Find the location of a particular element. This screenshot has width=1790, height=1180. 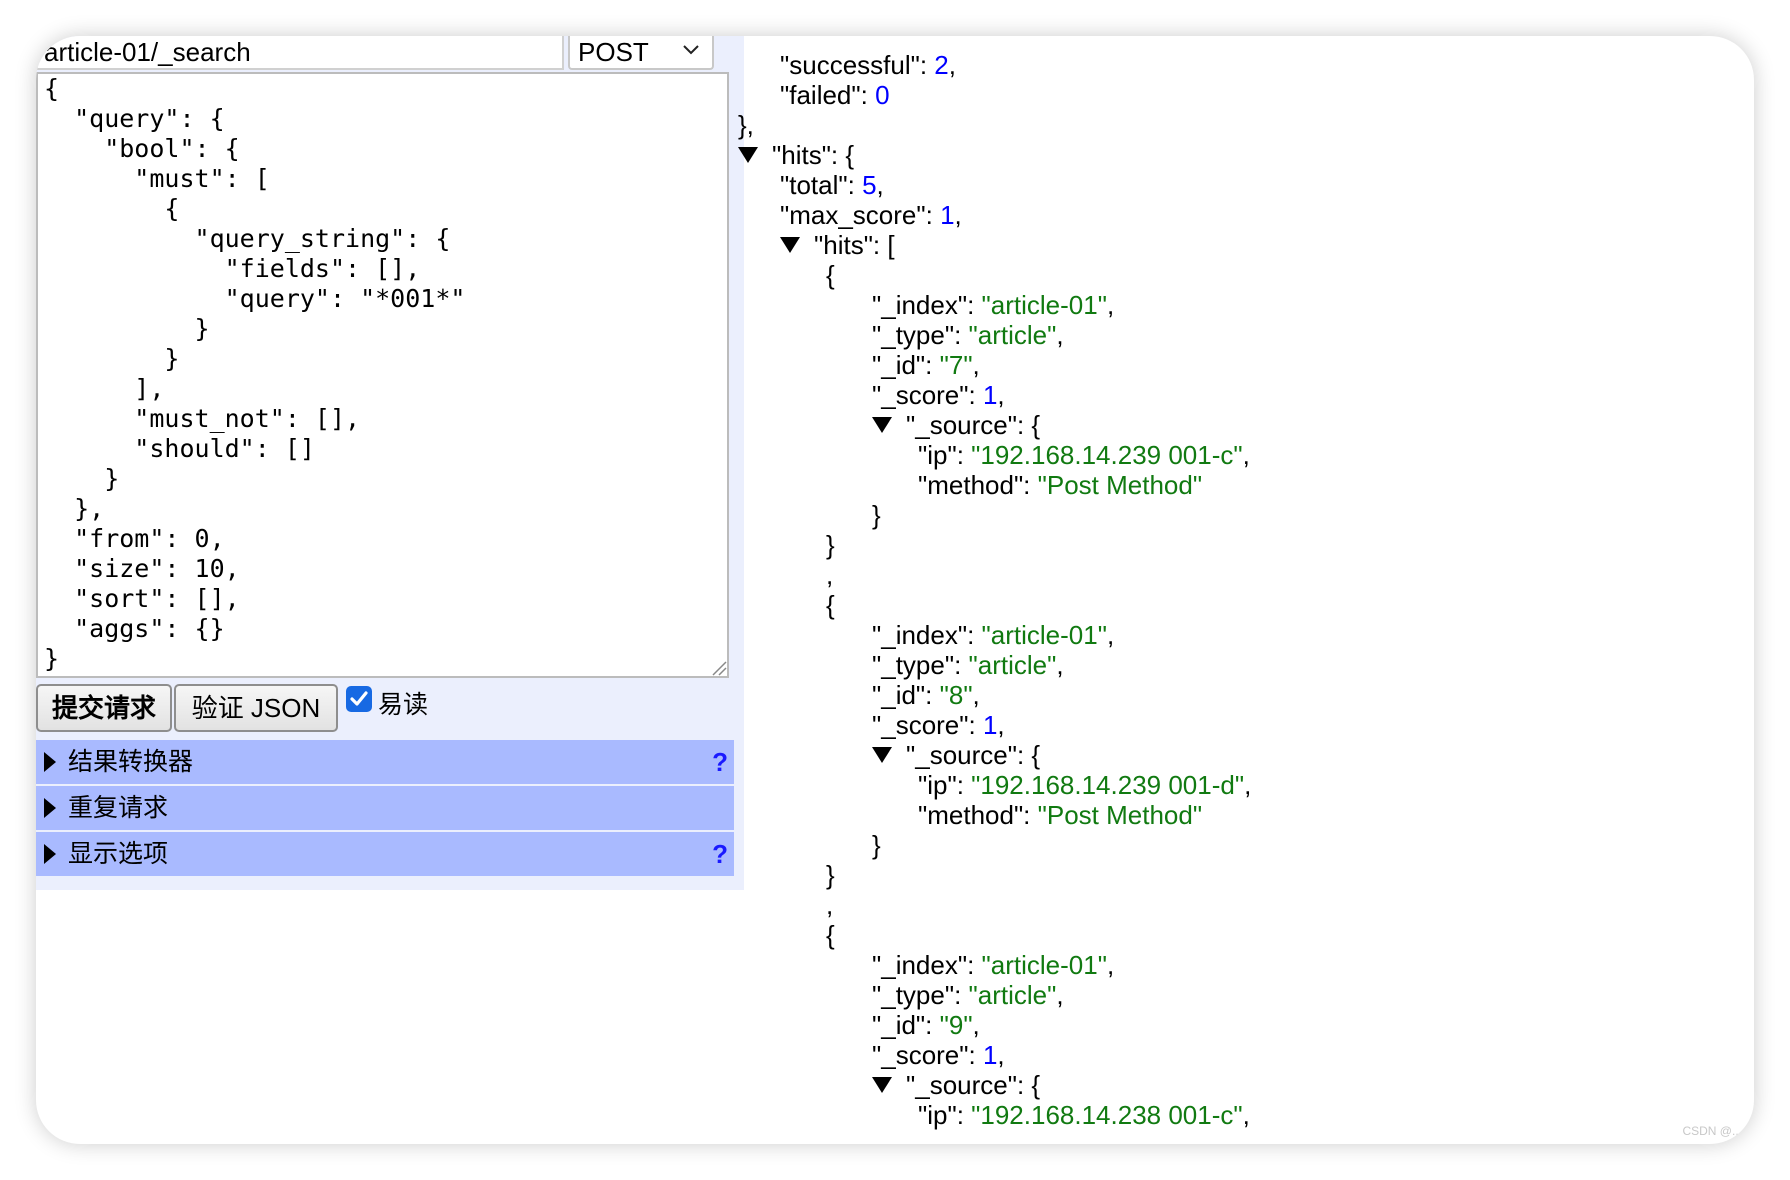

hit-ip: "192.168.14.239 001-c" is located at coordinates (1107, 455).